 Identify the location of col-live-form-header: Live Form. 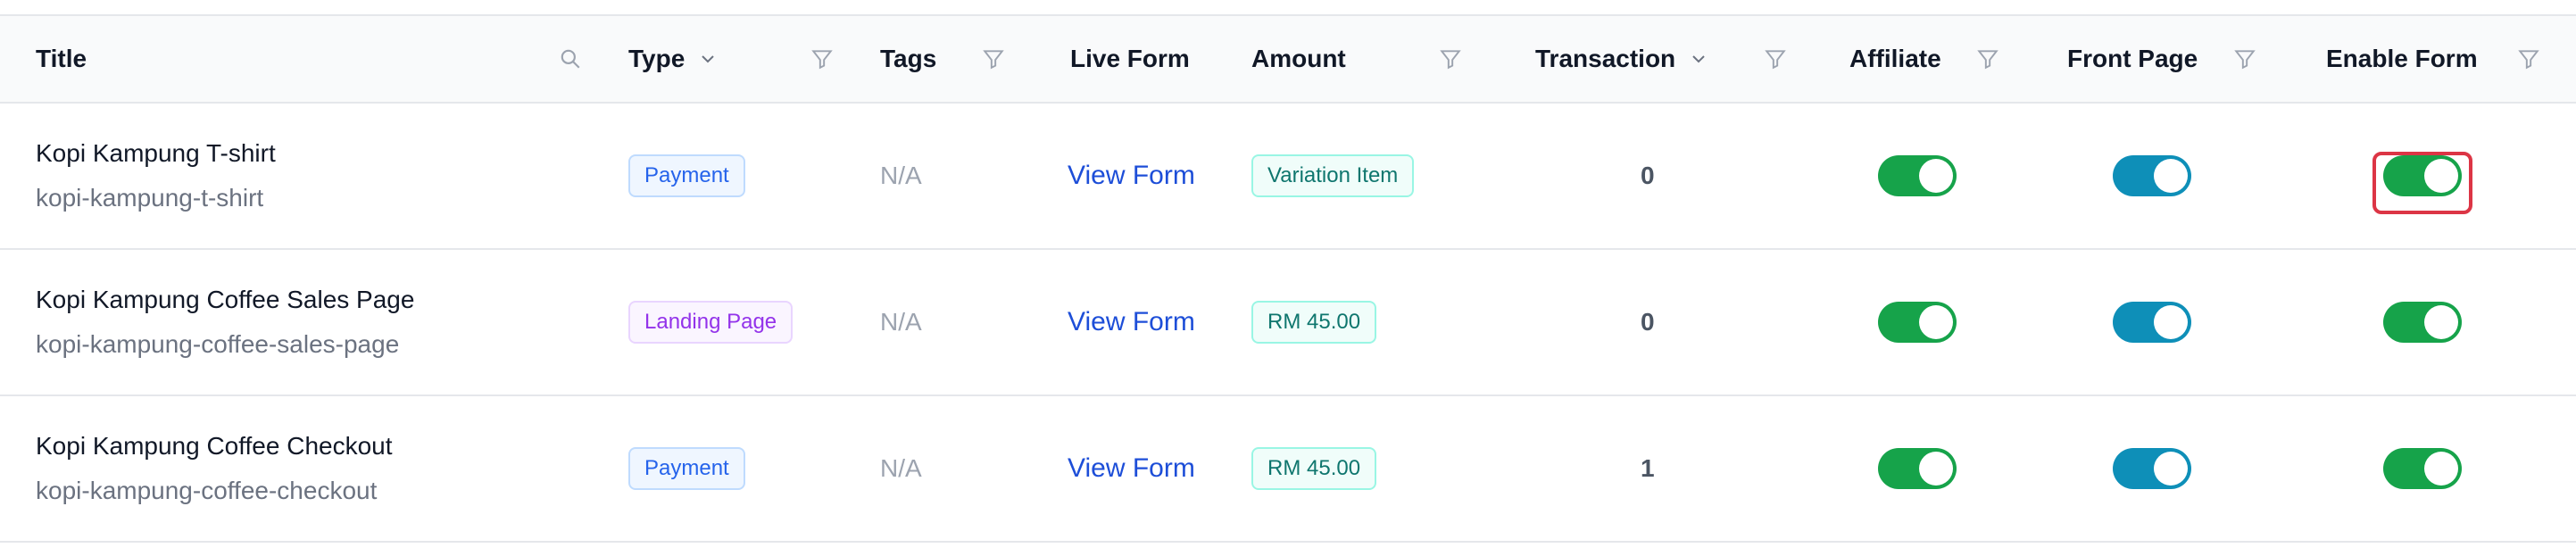
(1130, 59).